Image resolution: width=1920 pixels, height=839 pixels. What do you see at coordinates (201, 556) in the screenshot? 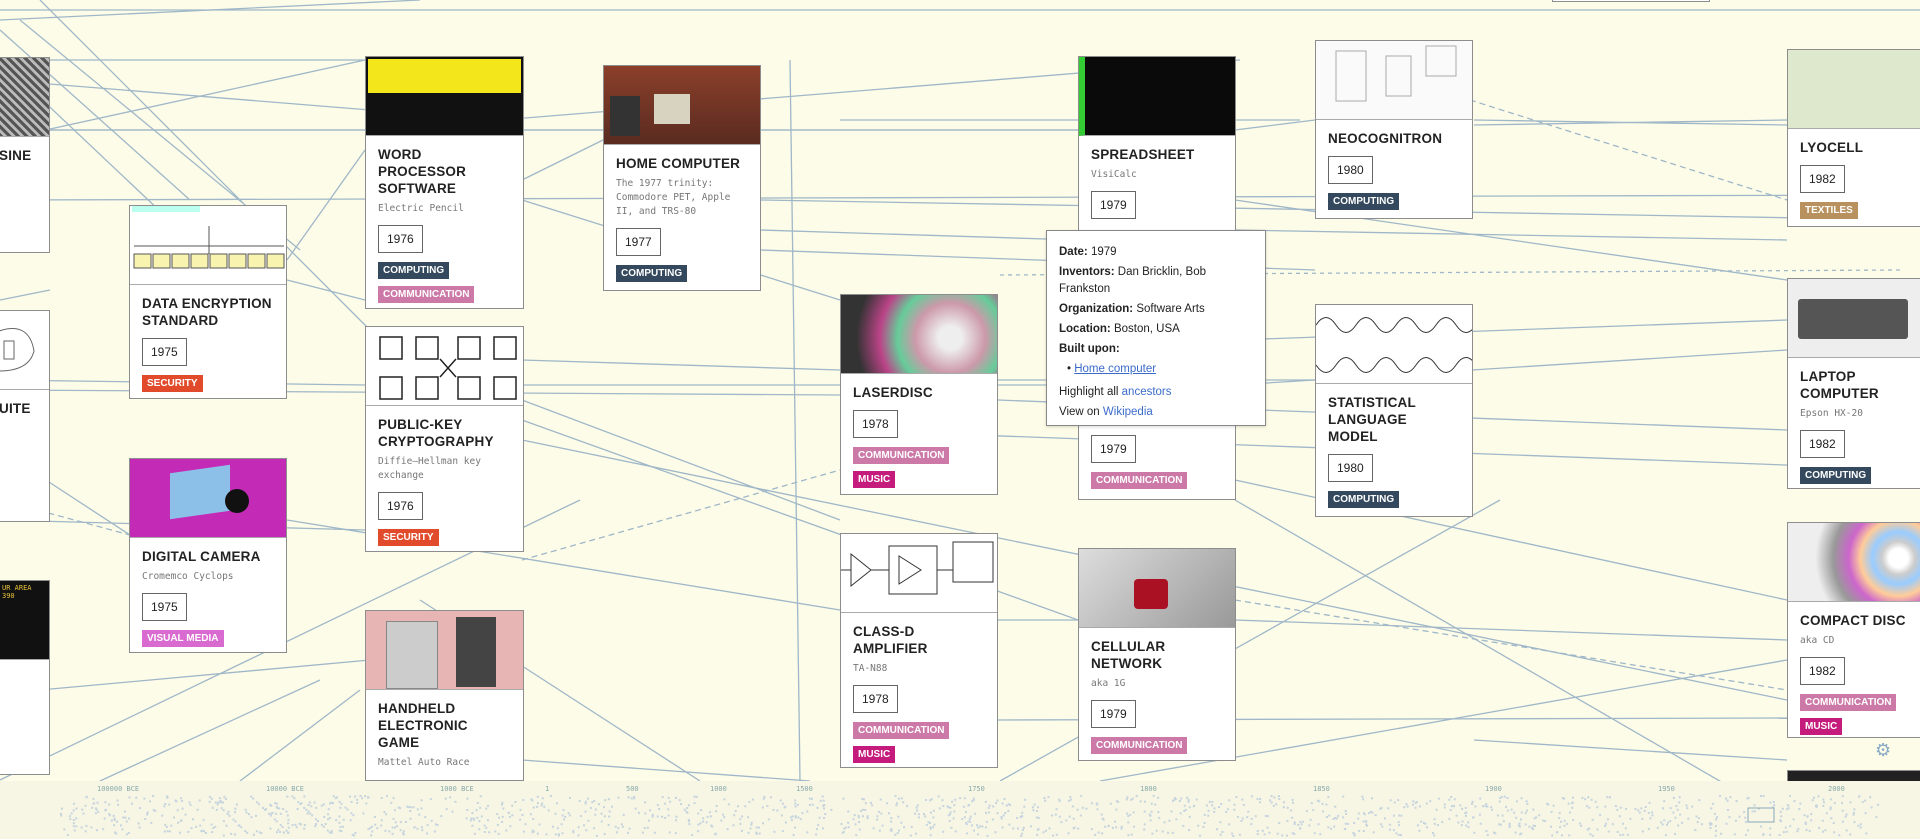
I see `card-title: DIGITAL CAMERA` at bounding box center [201, 556].